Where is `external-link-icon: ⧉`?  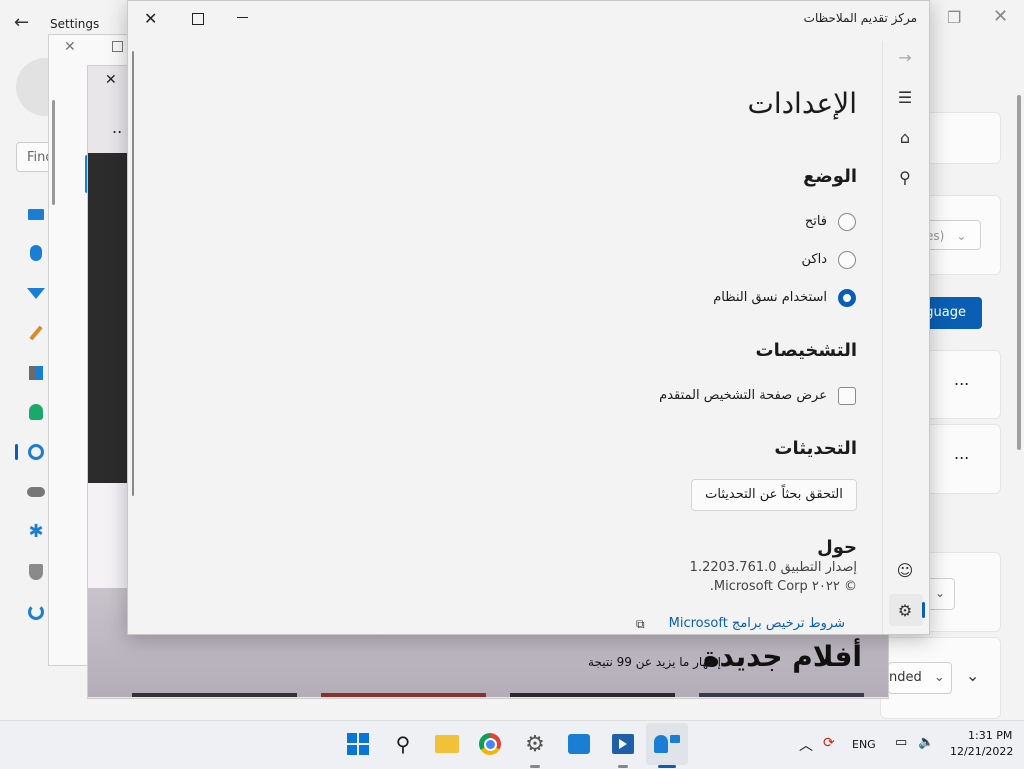
external-link-icon: ⧉ is located at coordinates (640, 624).